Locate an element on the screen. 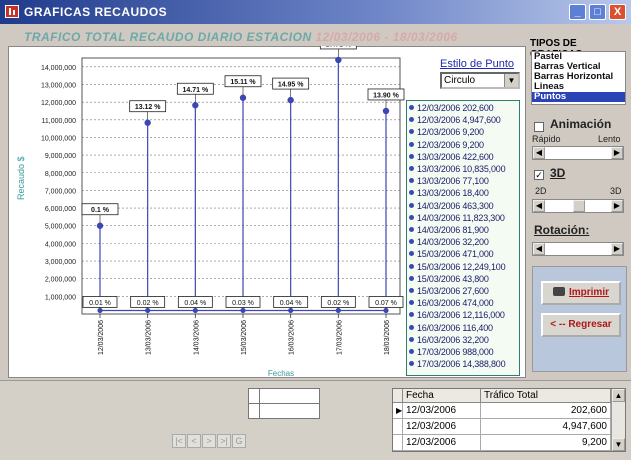  x-tick-label: 18/03/2006 is located at coordinates (387, 337).